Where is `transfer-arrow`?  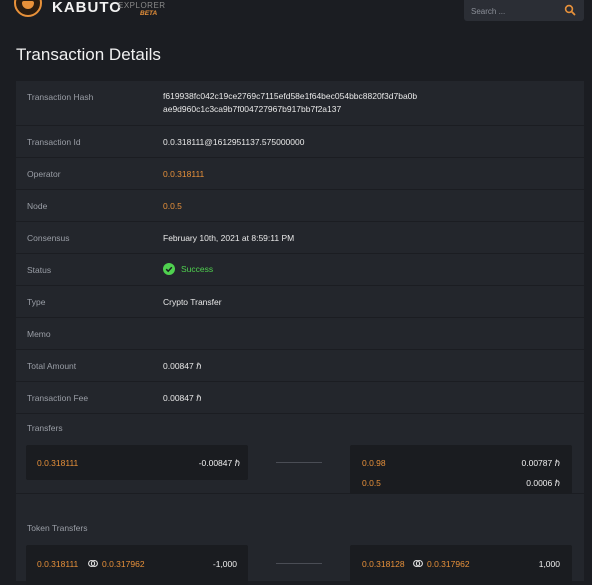 transfer-arrow is located at coordinates (299, 462).